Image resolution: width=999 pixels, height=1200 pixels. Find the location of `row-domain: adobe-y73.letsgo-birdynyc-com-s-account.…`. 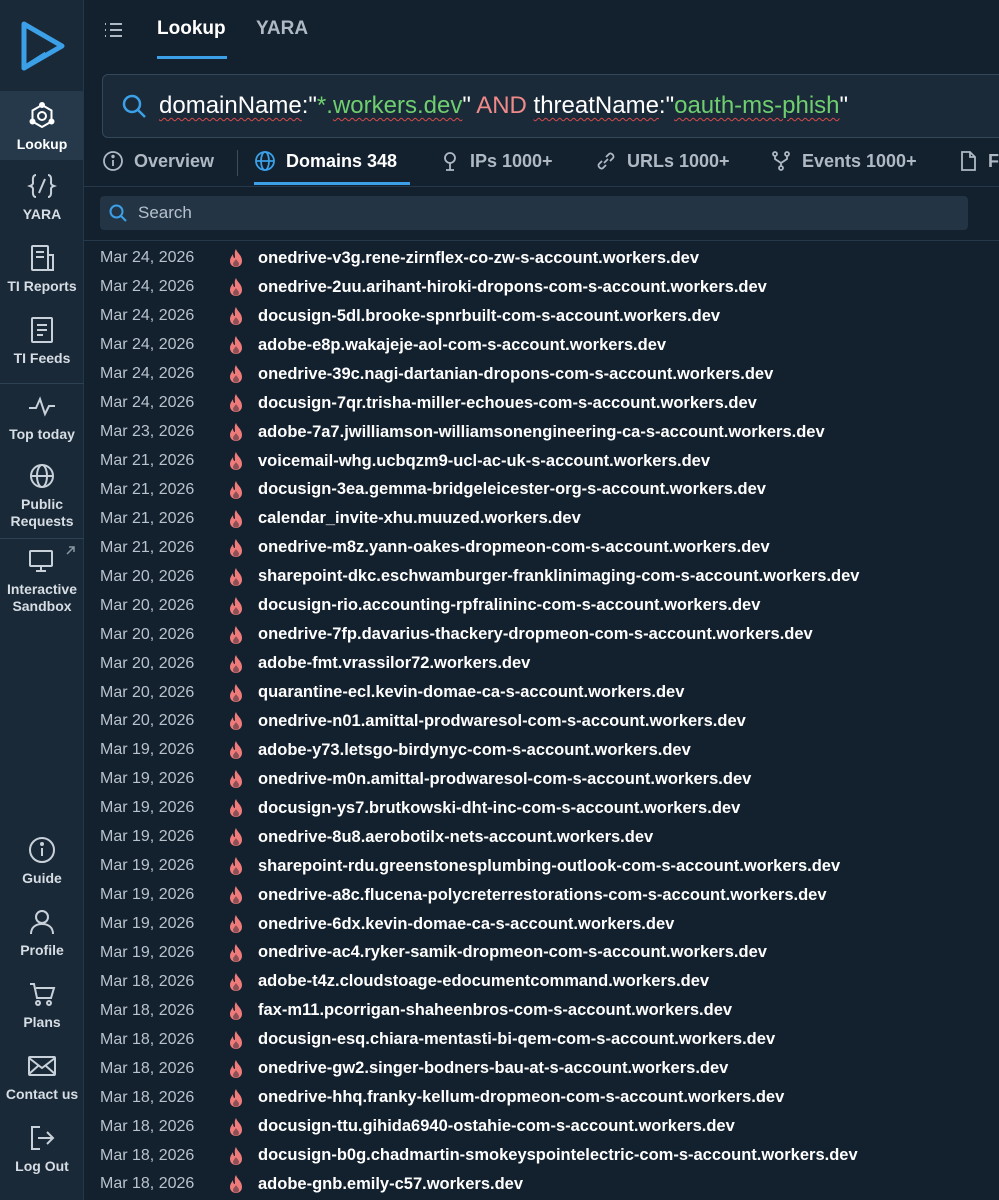

row-domain: adobe-y73.letsgo-birdynyc-com-s-account.… is located at coordinates (474, 750).